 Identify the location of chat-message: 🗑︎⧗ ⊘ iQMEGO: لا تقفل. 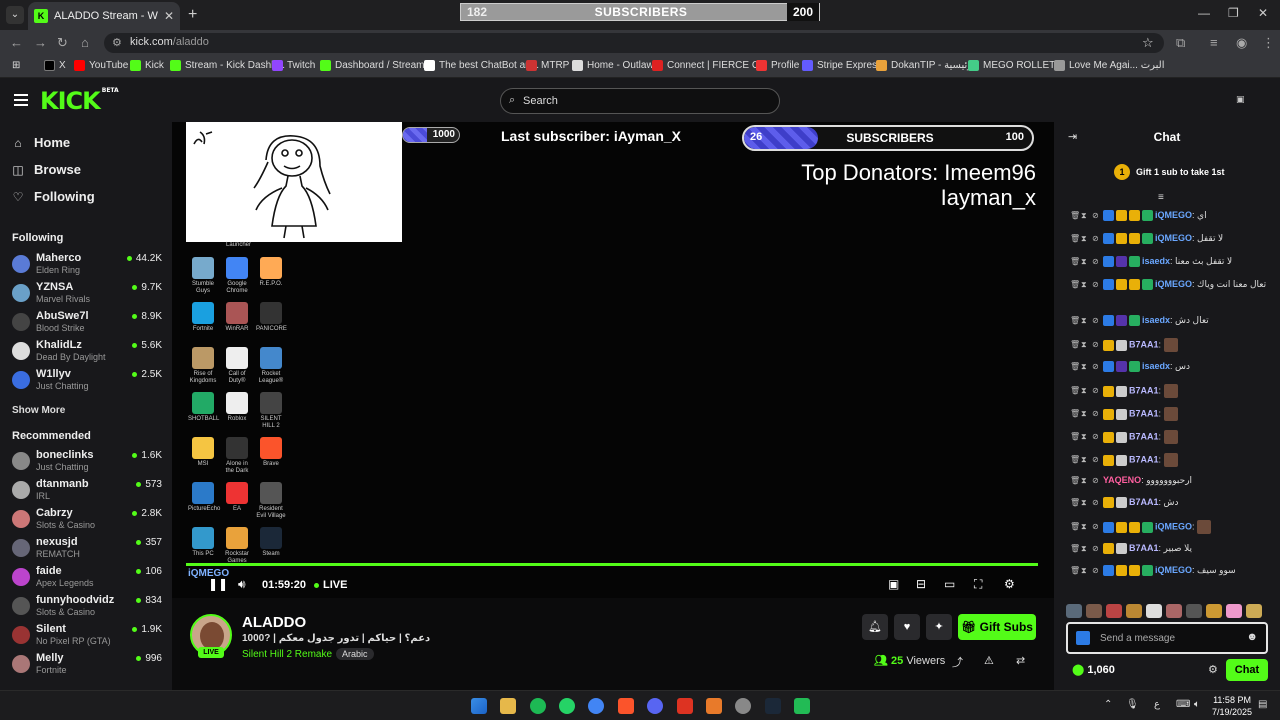
(1170, 239).